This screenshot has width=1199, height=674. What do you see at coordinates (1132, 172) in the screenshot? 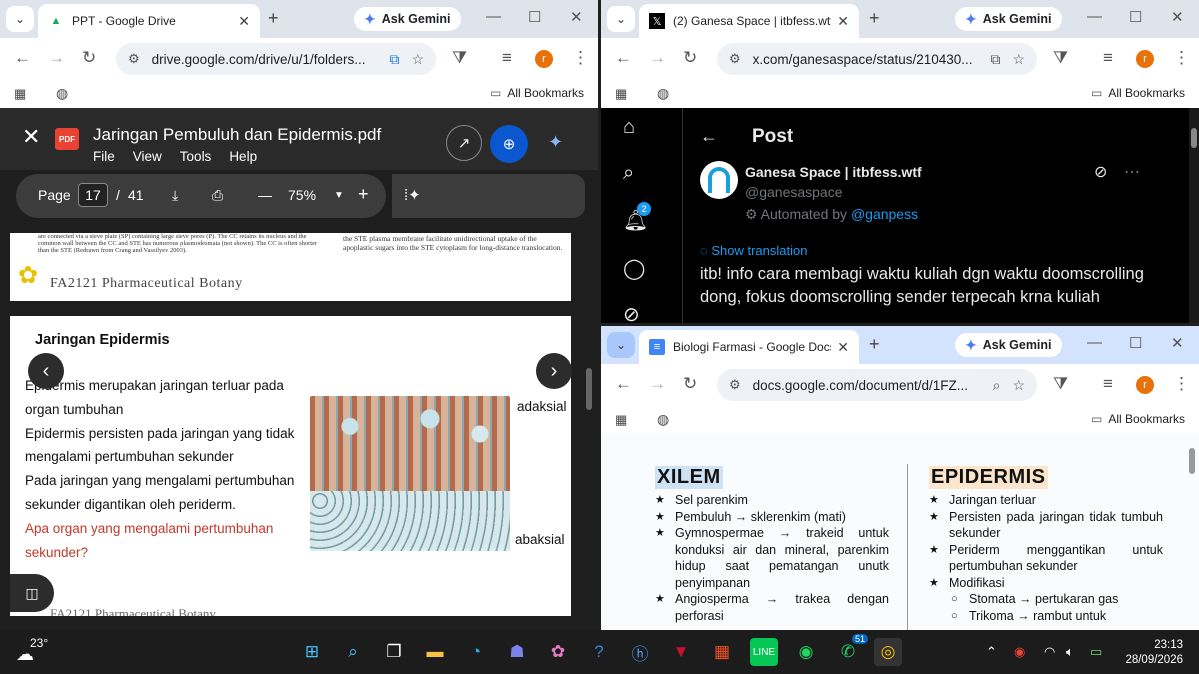
I see `more-options-icon: ⋯` at bounding box center [1132, 172].